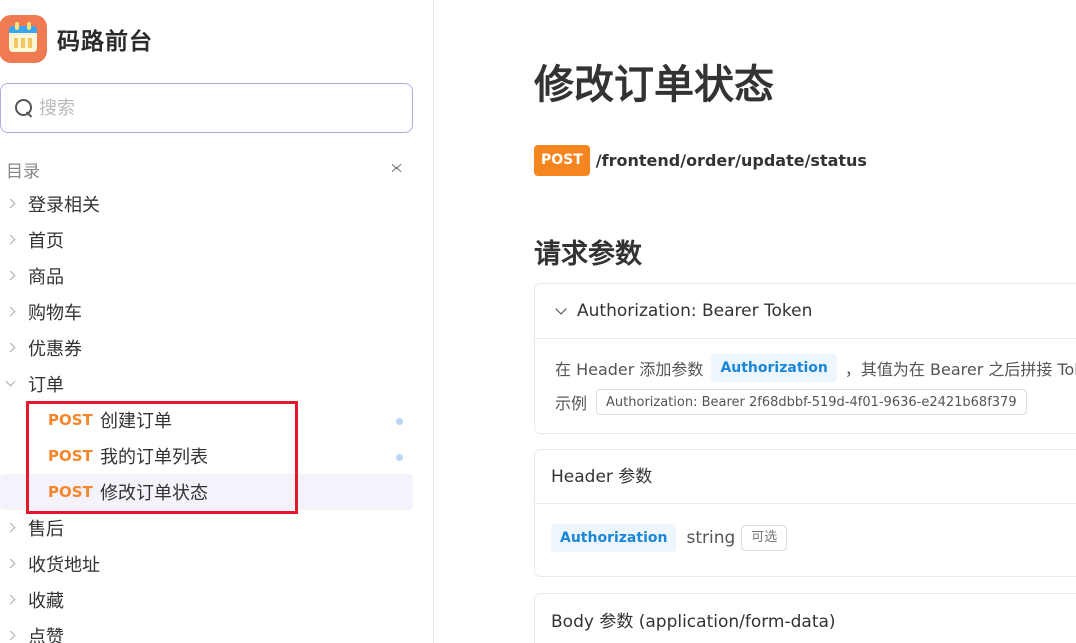 The image size is (1076, 643). I want to click on nav-subitem-my-orders: POST 我的订单列表, so click(206, 456).